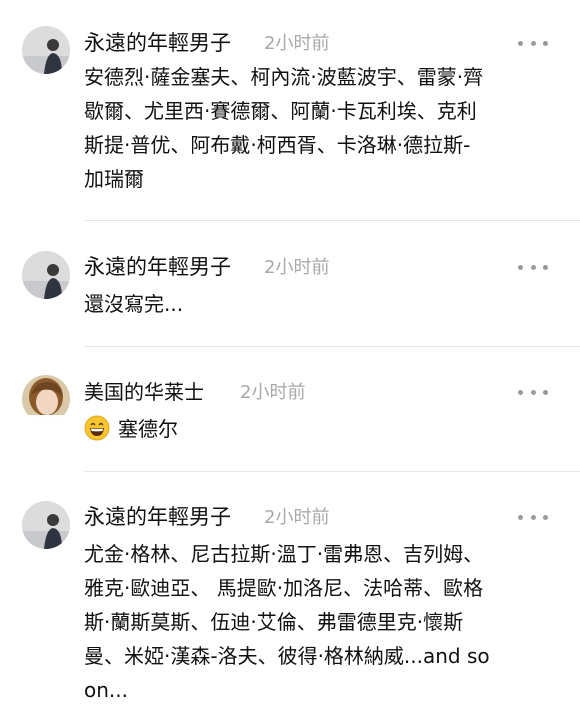 This screenshot has height=725, width=580. I want to click on comment-line: 安德烈·薩金塞夫、柯內流·波藍波宇、雷蒙·齊, so click(284, 77).